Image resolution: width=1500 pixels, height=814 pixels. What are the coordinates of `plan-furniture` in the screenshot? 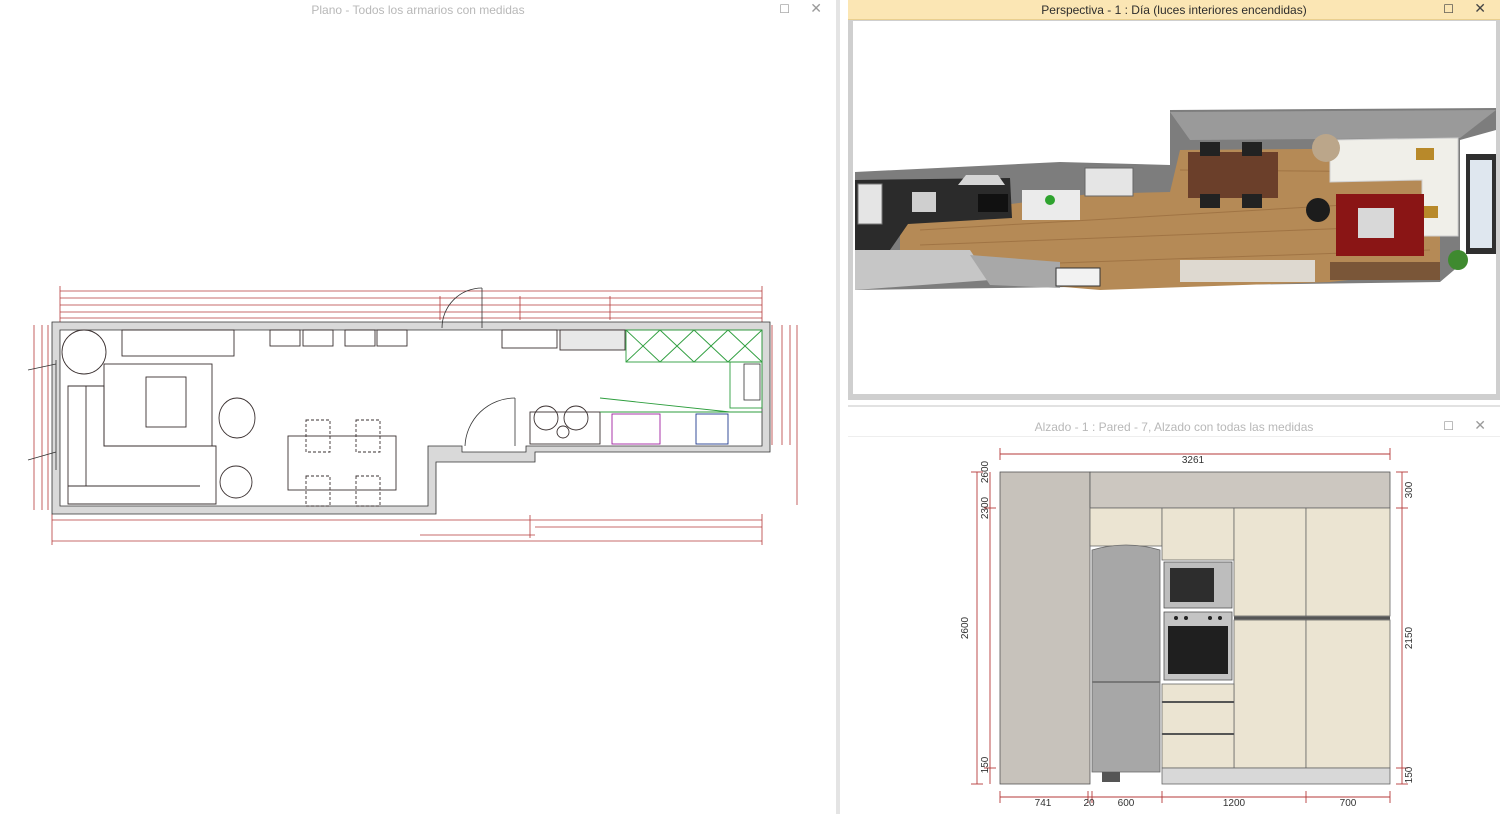 It's located at (343, 418).